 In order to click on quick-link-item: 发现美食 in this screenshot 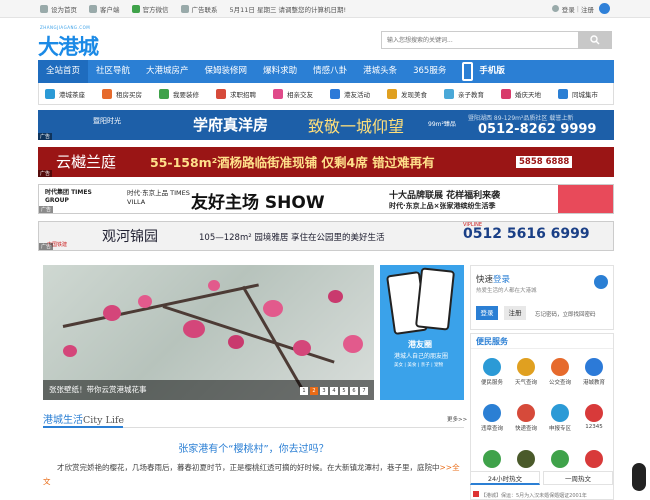, I will do `click(415, 93)`.